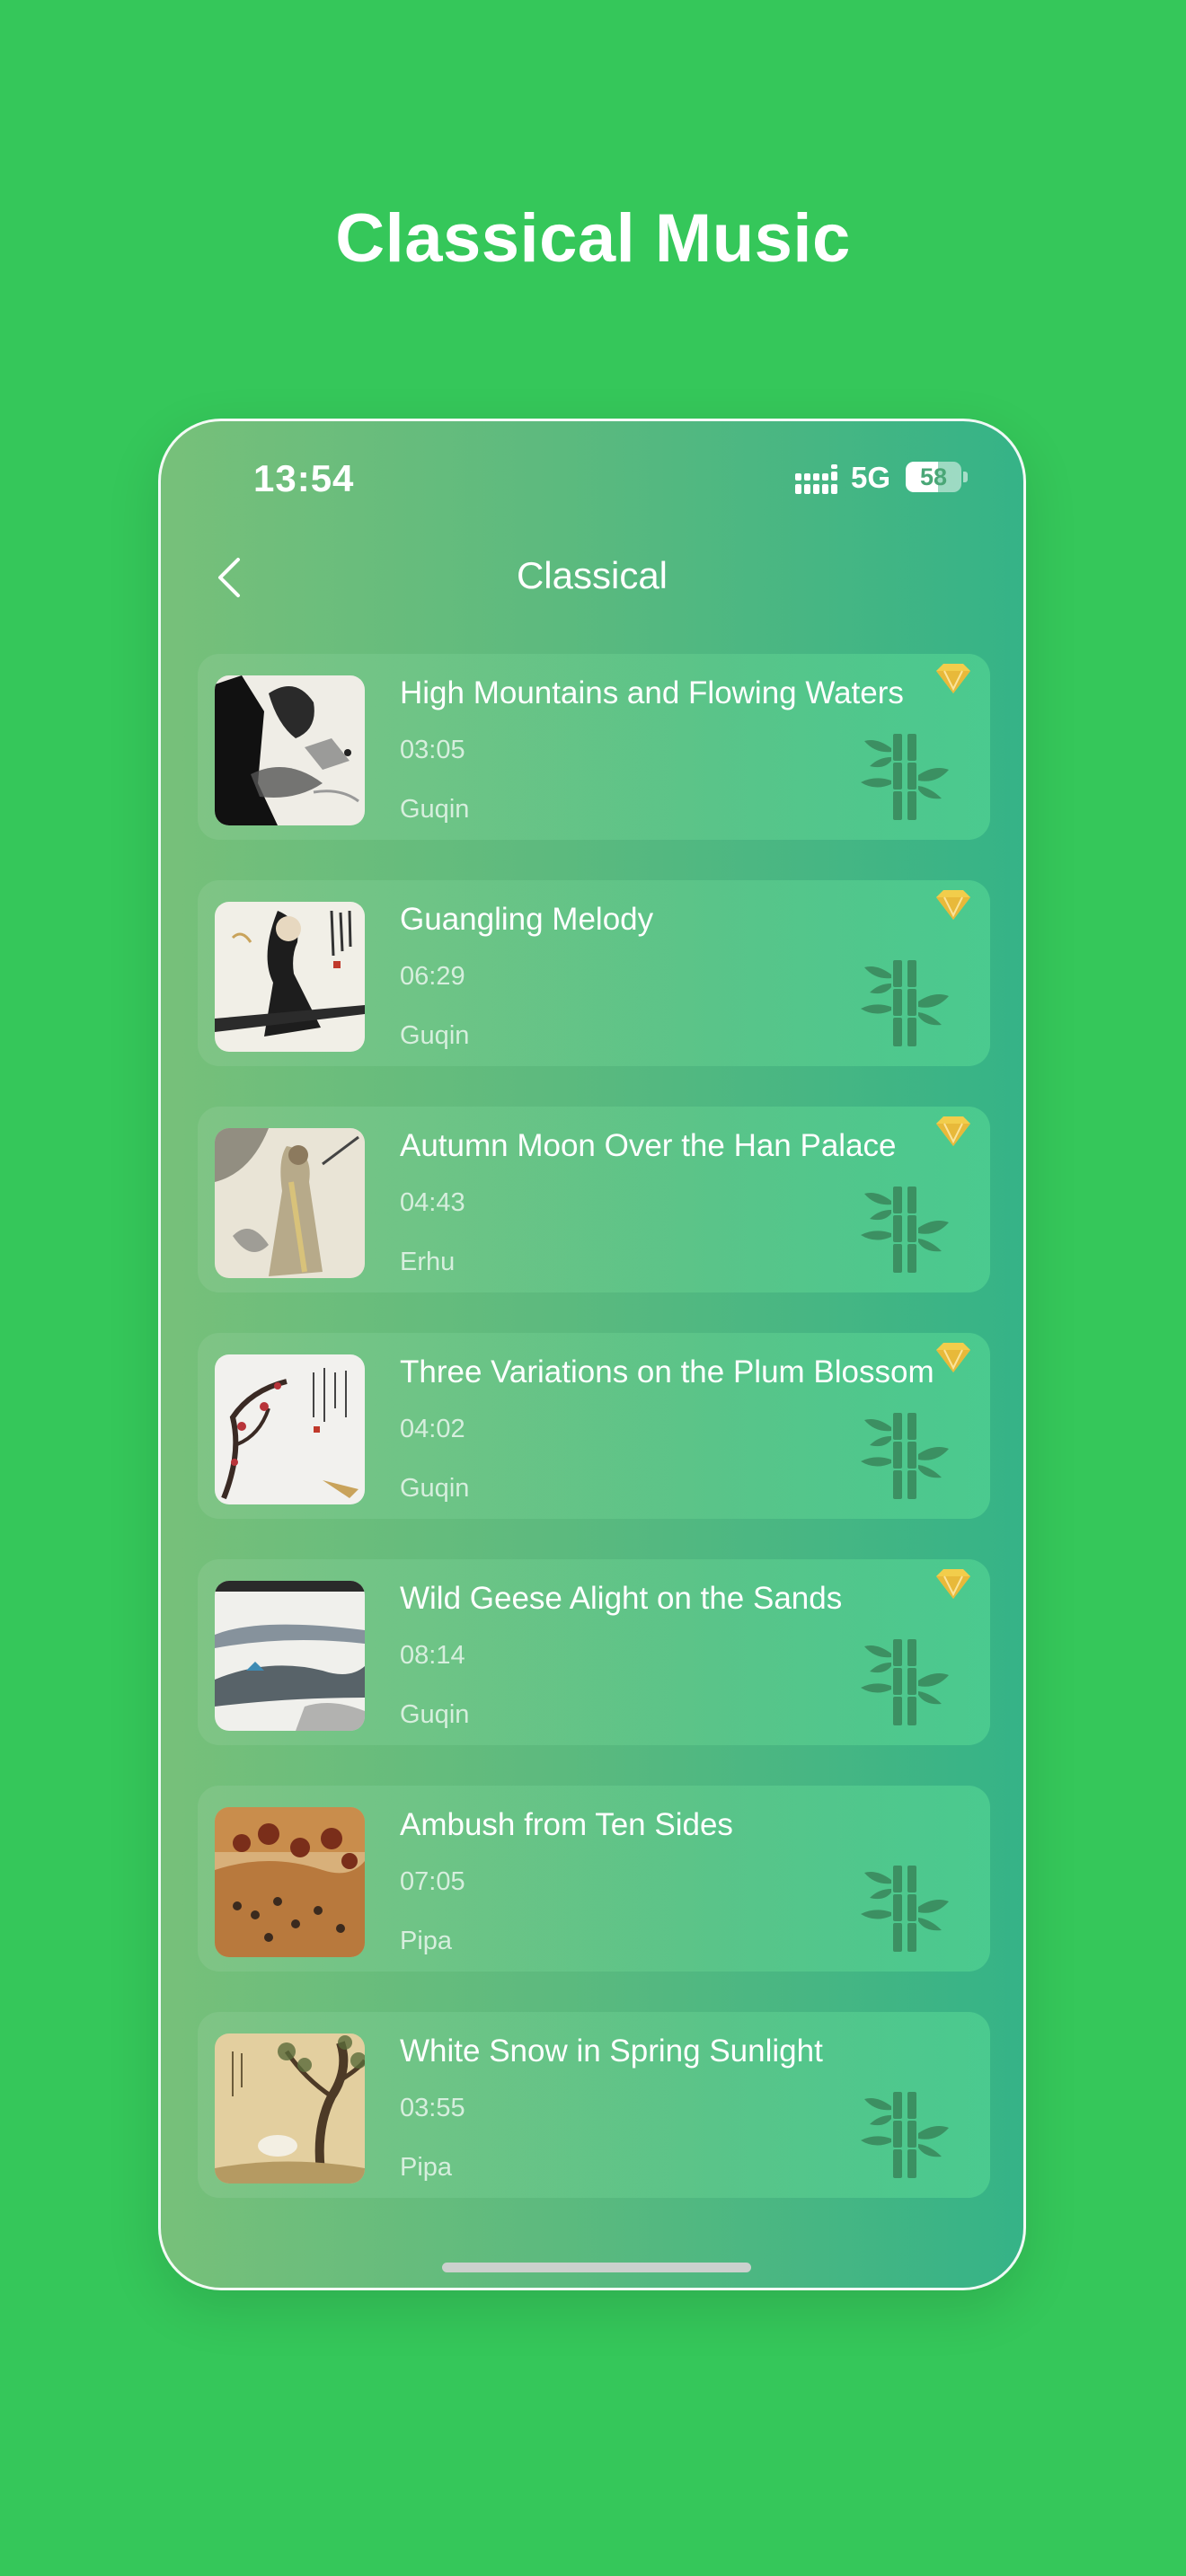 This screenshot has width=1186, height=2576. Describe the element at coordinates (432, 750) in the screenshot. I see `track-duration: 03:05` at that location.